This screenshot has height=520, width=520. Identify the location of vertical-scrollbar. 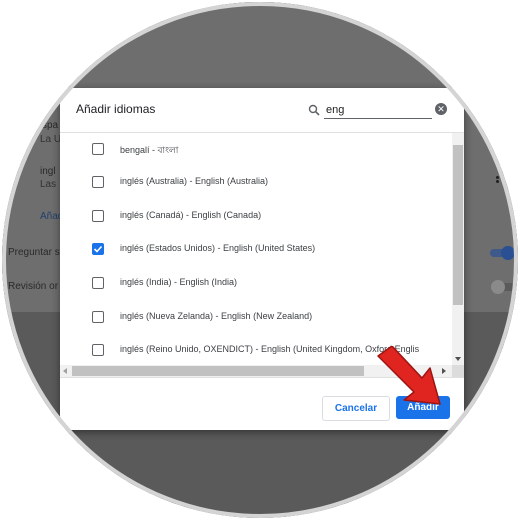
(458, 250).